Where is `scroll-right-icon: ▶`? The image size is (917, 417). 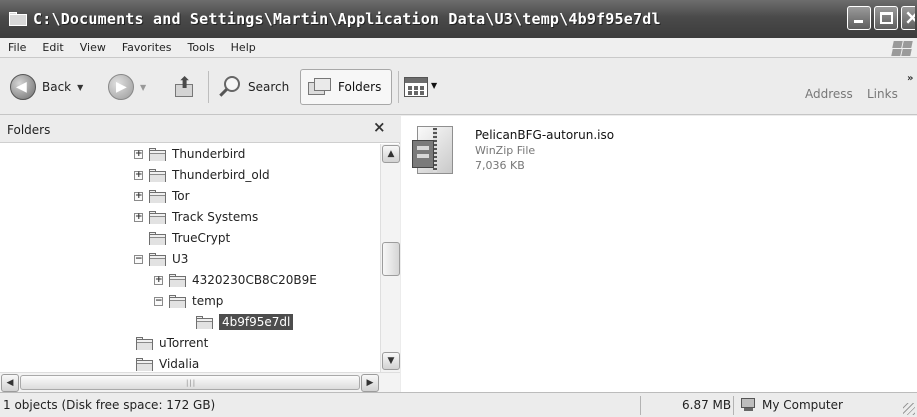 scroll-right-icon: ▶ is located at coordinates (370, 383).